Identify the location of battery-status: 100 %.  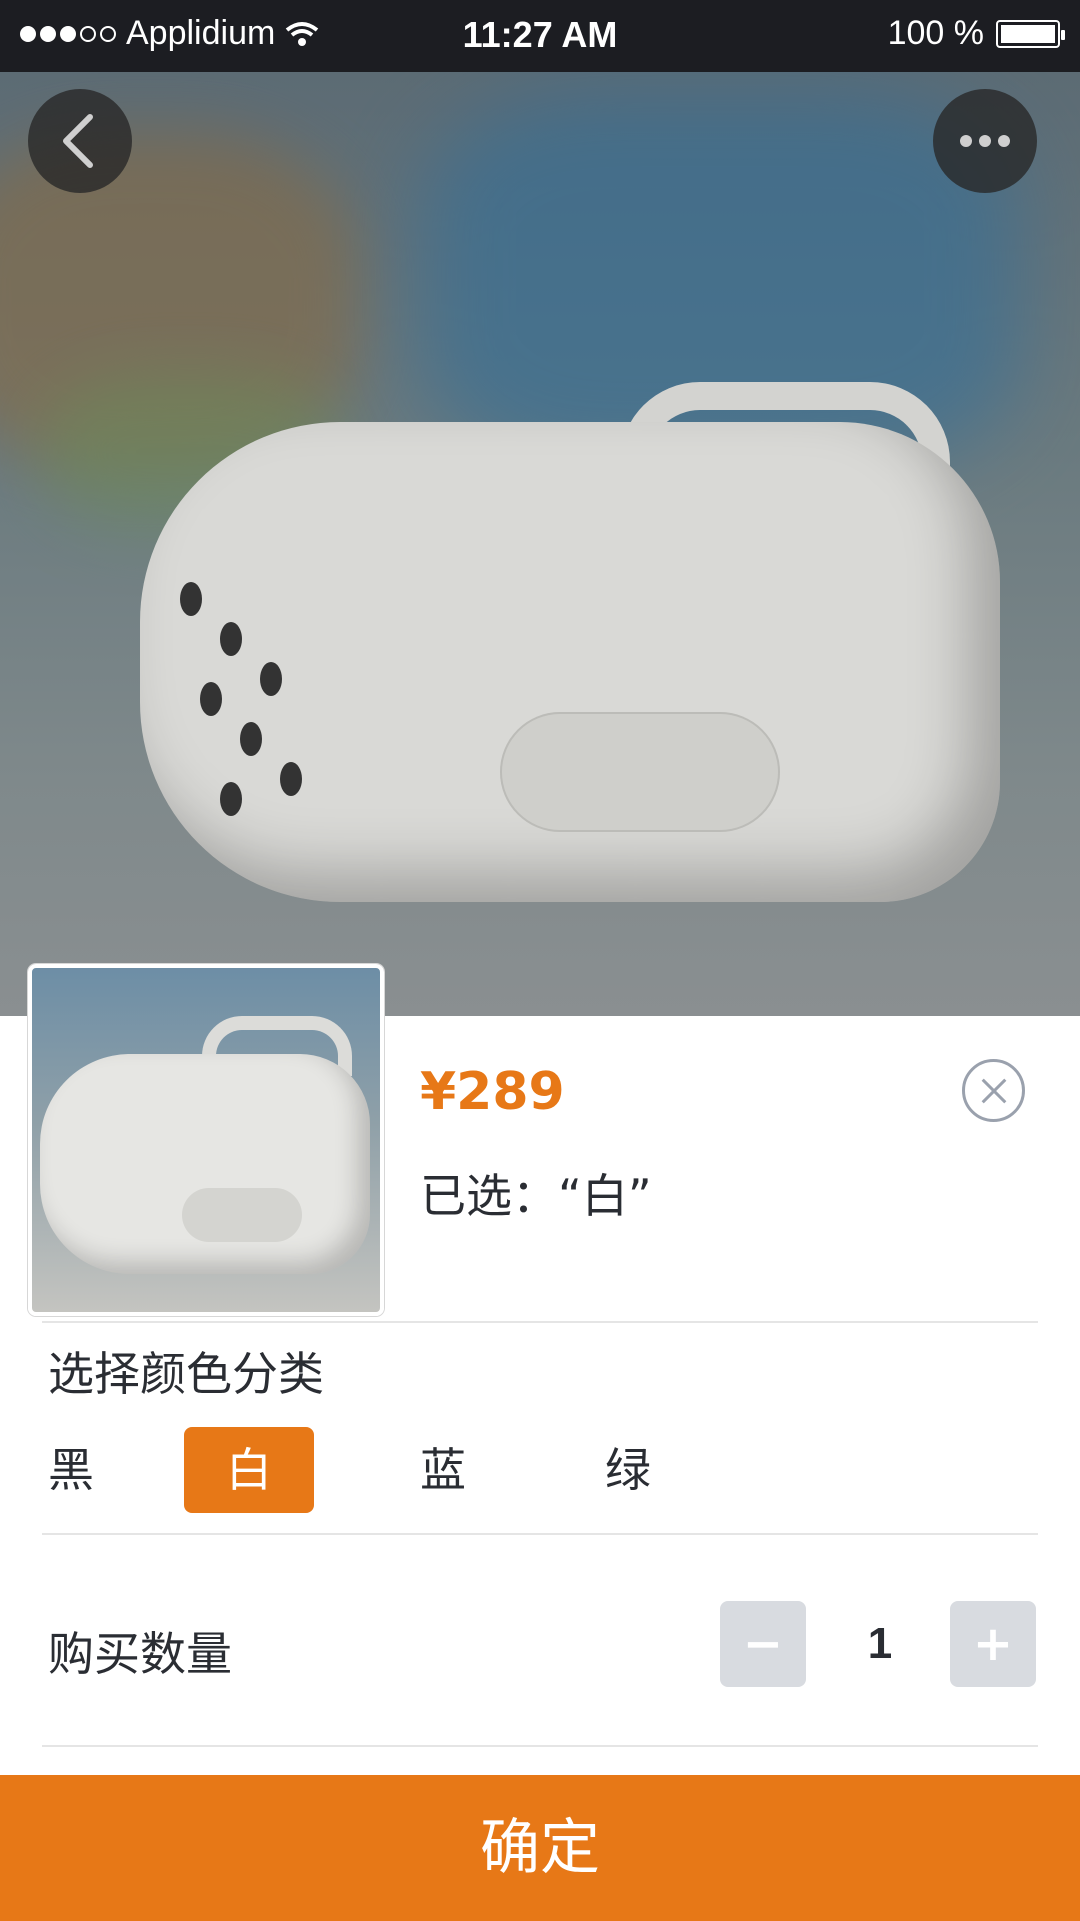
(976, 33).